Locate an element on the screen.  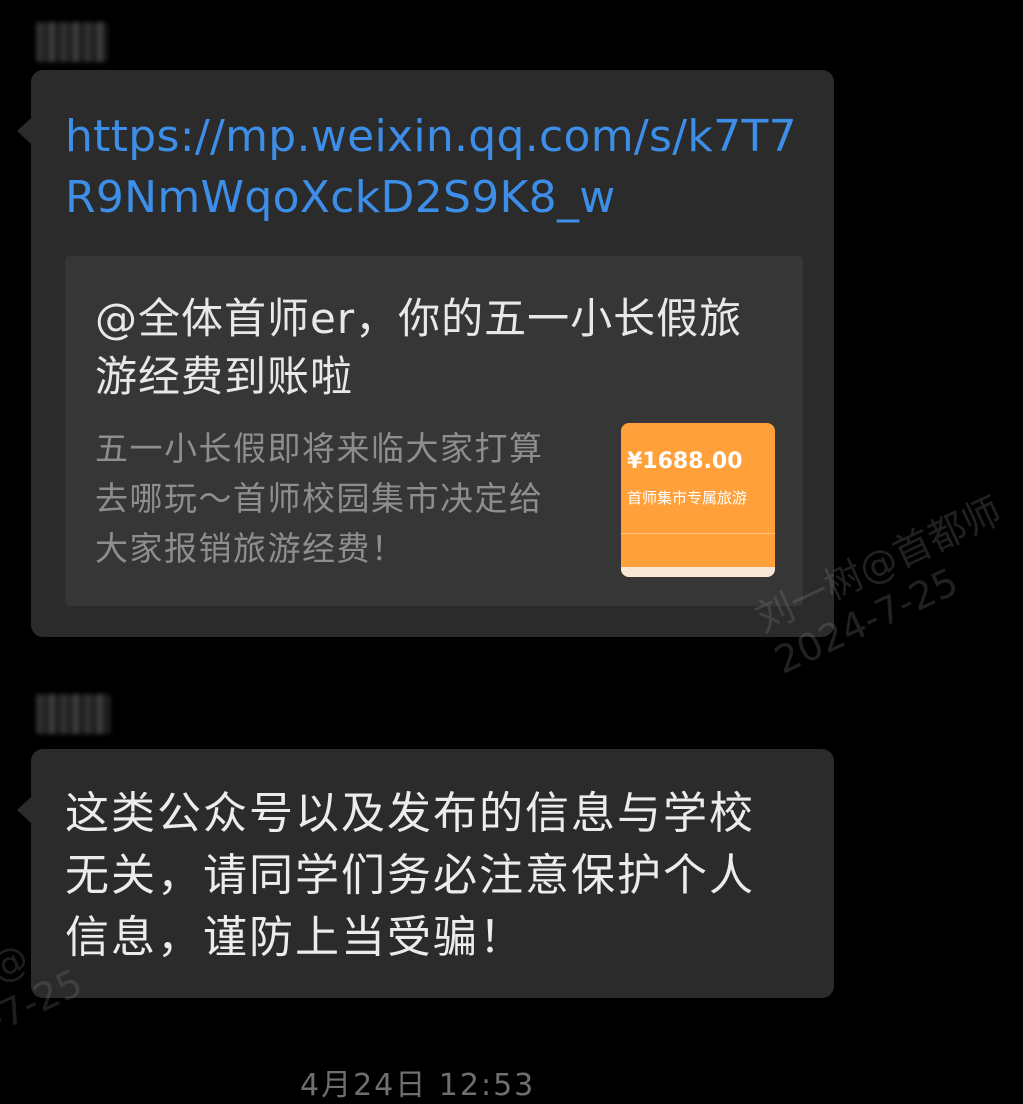
thumbnail-divider is located at coordinates (698, 533).